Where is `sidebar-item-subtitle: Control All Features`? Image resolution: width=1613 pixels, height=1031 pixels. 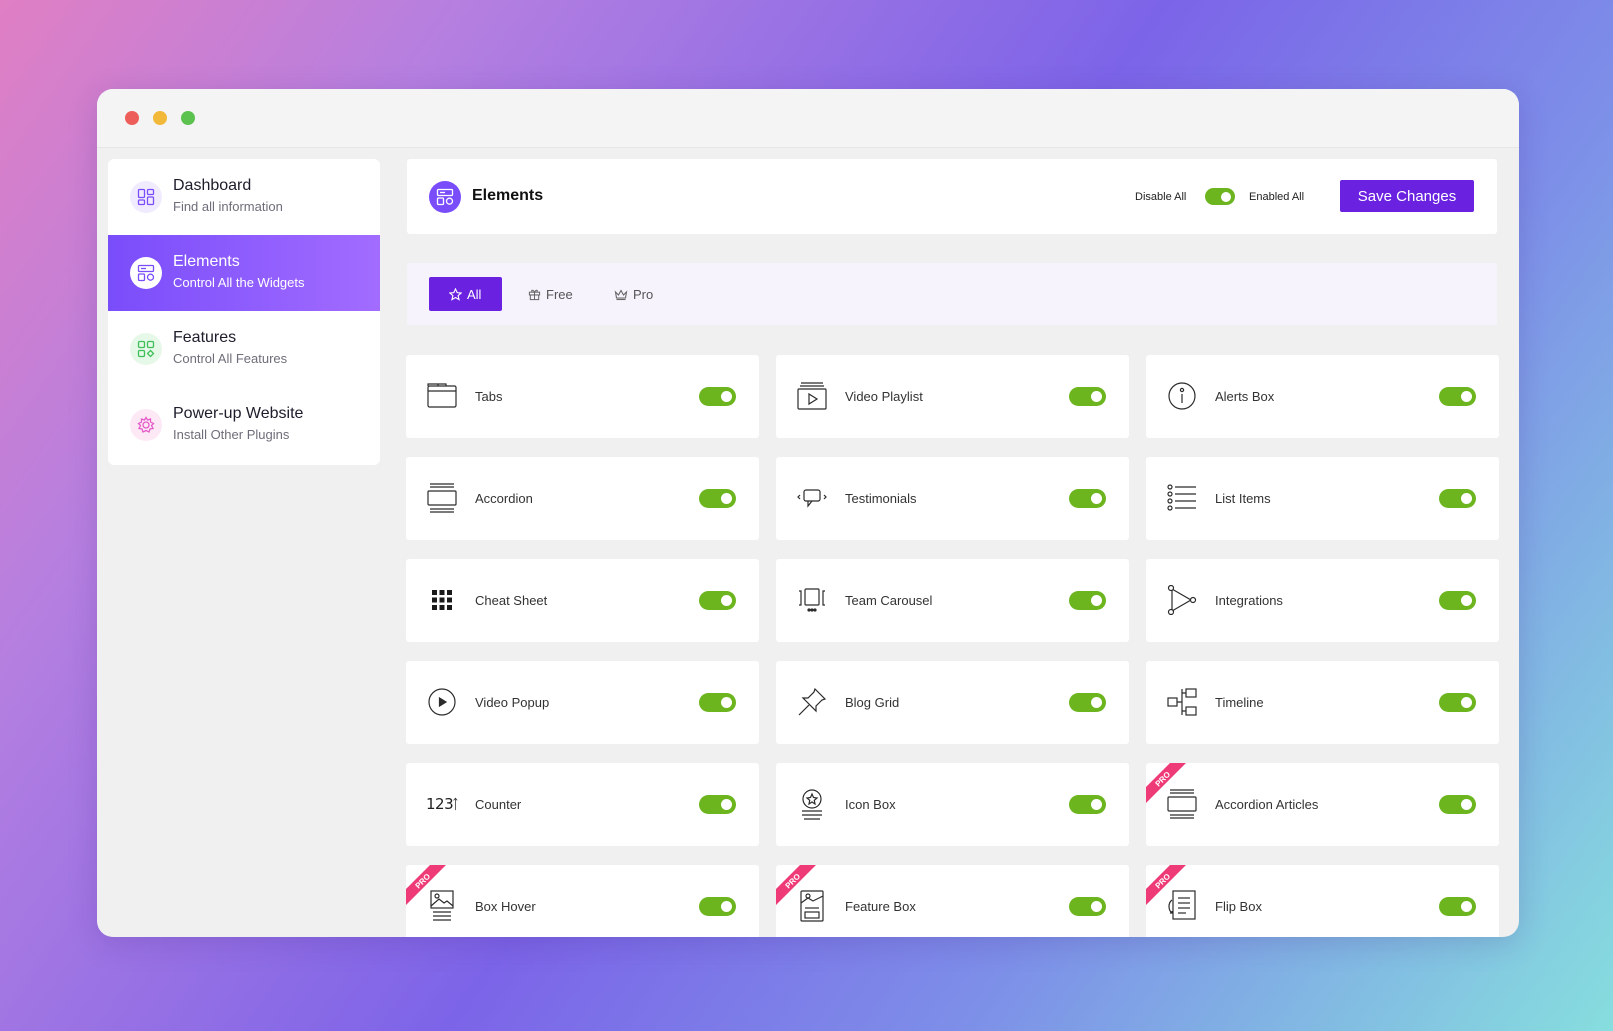 sidebar-item-subtitle: Control All Features is located at coordinates (230, 358).